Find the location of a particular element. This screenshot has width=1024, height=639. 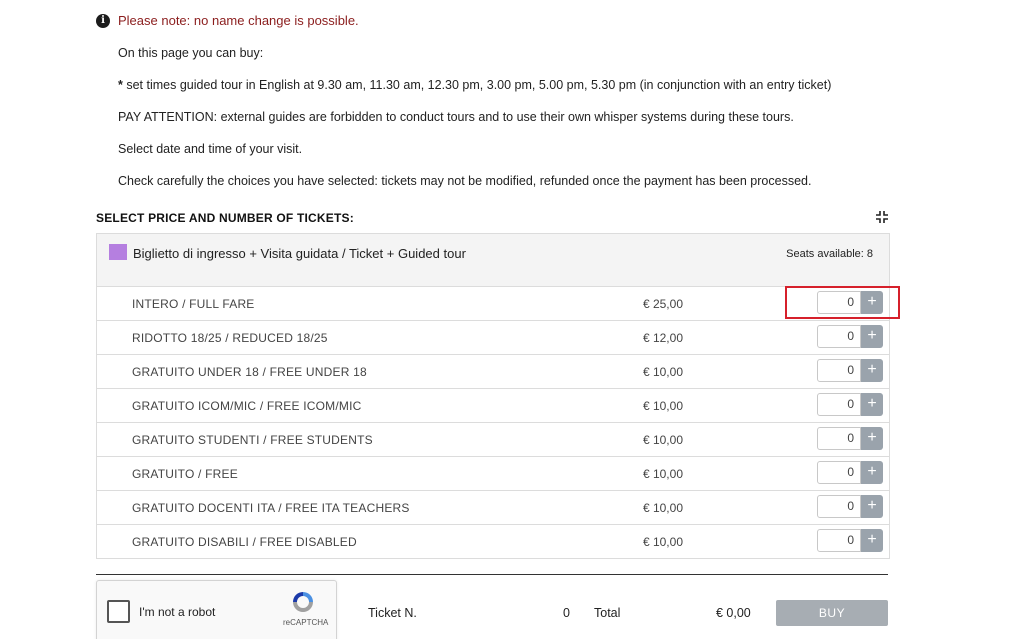

fare-price: € 25,00 is located at coordinates (662, 304).